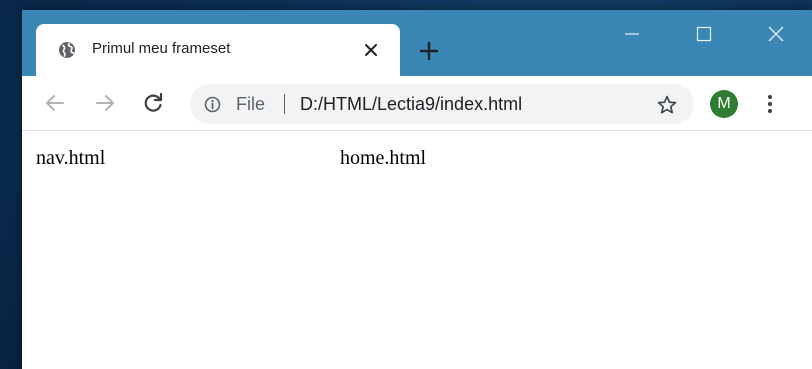  What do you see at coordinates (55, 103) in the screenshot?
I see `back-button` at bounding box center [55, 103].